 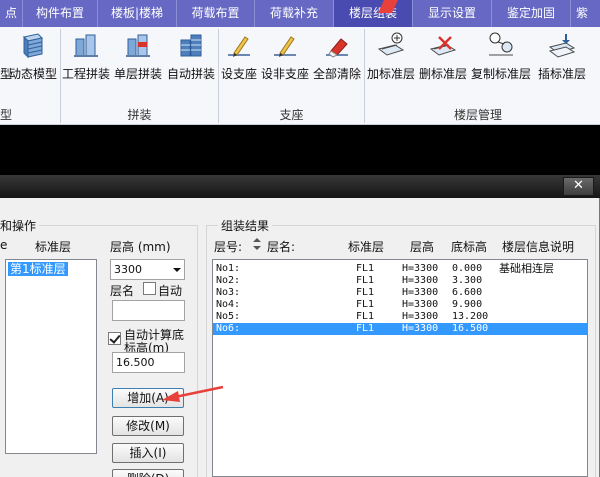 What do you see at coordinates (239, 57) in the screenshot?
I see `ribbon-button-set-support: 设支座` at bounding box center [239, 57].